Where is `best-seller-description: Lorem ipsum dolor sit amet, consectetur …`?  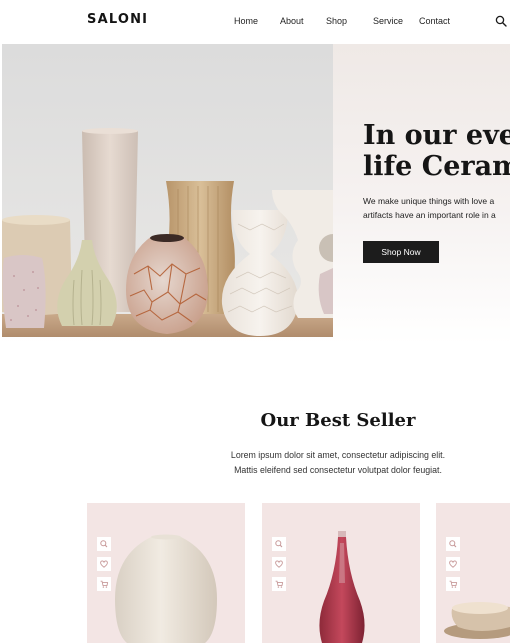
best-seller-description: Lorem ipsum dolor sit amet, consectetur … is located at coordinates (255, 463).